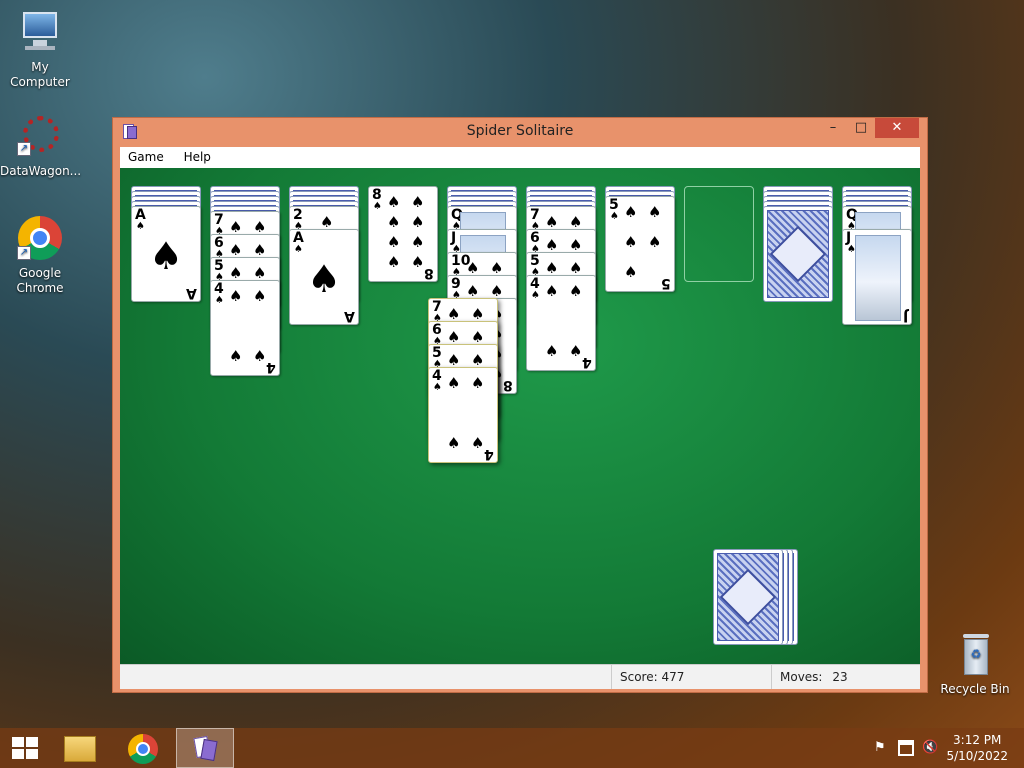 The width and height of the screenshot is (1024, 768). Describe the element at coordinates (520, 157) in the screenshot. I see `menu-bar: Game Help` at that location.